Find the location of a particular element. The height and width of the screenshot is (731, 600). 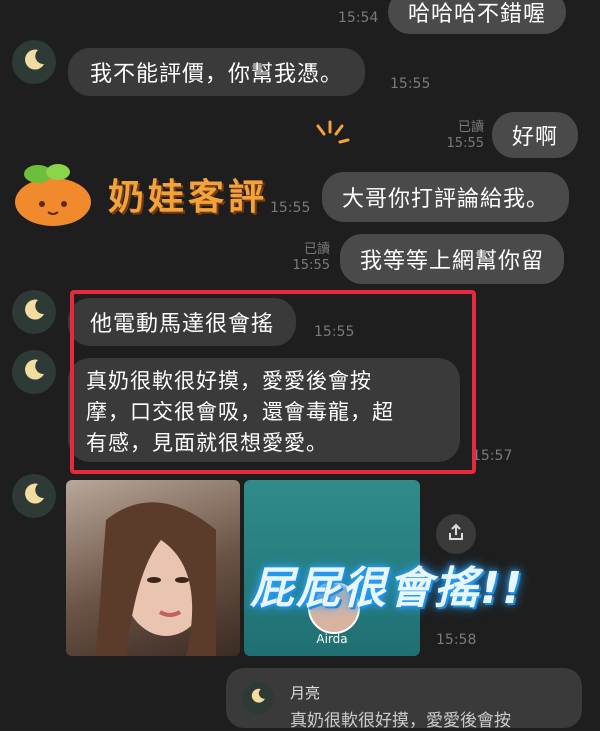

message-bubble-outgoing: 好啊 is located at coordinates (535, 135).